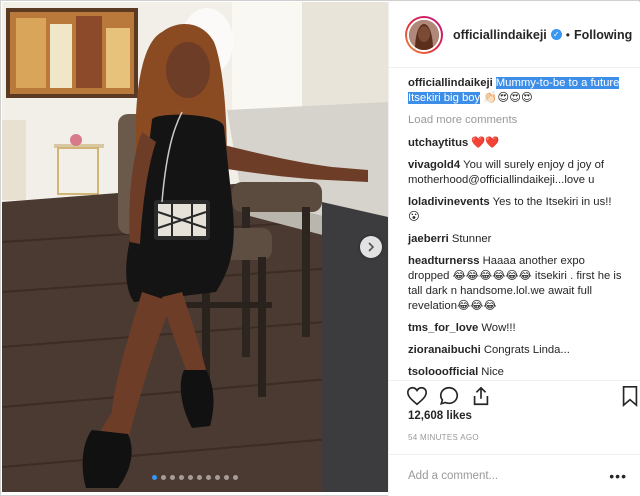  Describe the element at coordinates (514, 395) in the screenshot. I see `post-actions-bar` at that location.